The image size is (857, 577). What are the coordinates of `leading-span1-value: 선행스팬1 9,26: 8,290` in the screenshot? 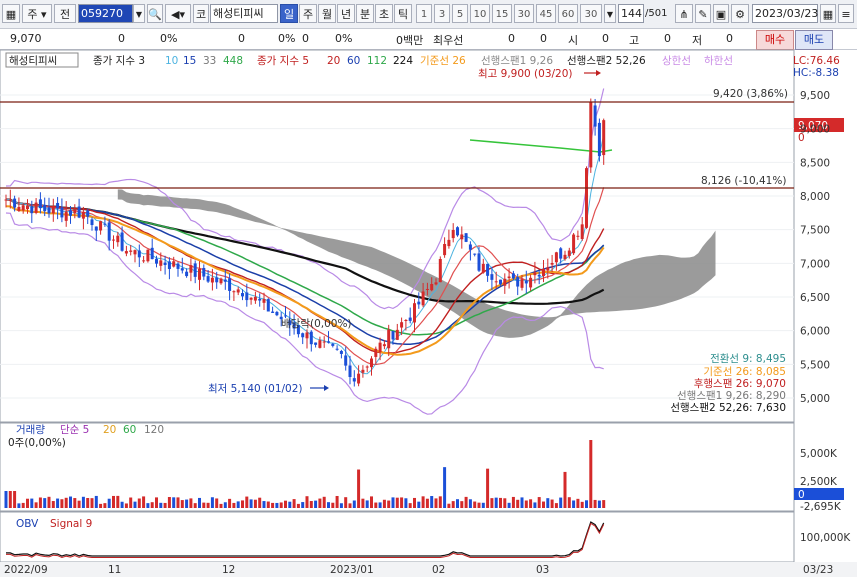 It's located at (731, 396).